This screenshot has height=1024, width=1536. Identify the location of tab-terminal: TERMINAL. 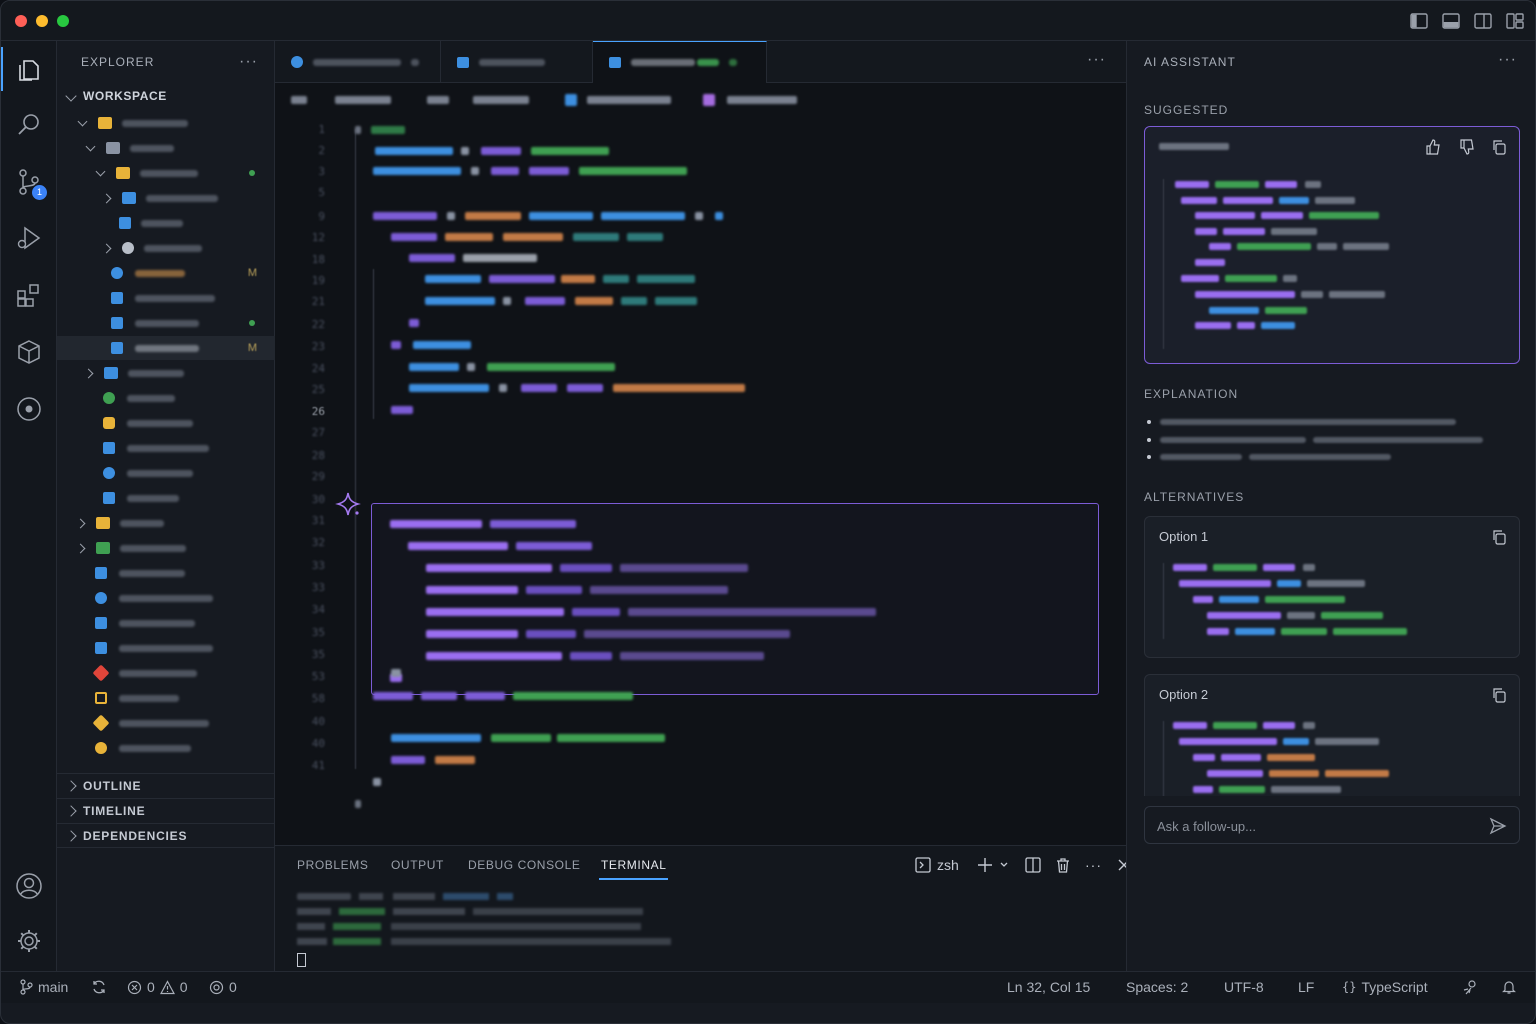
(633, 869).